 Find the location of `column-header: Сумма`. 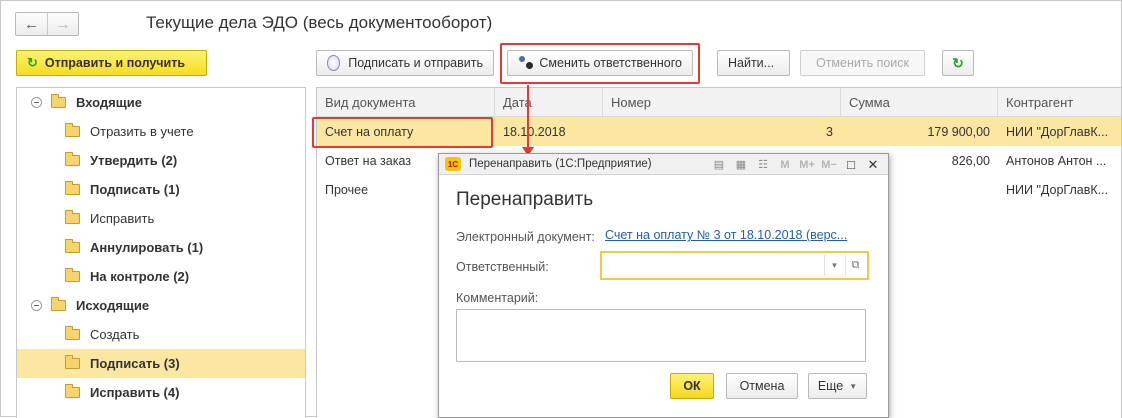

column-header: Сумма is located at coordinates (919, 102).